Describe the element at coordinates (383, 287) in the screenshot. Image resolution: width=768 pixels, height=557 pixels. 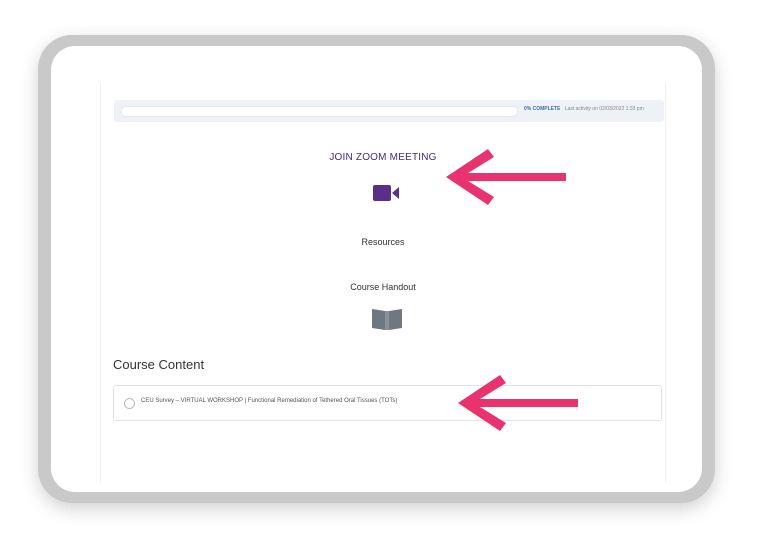
I see `course-handout-link: Course Handout` at that location.